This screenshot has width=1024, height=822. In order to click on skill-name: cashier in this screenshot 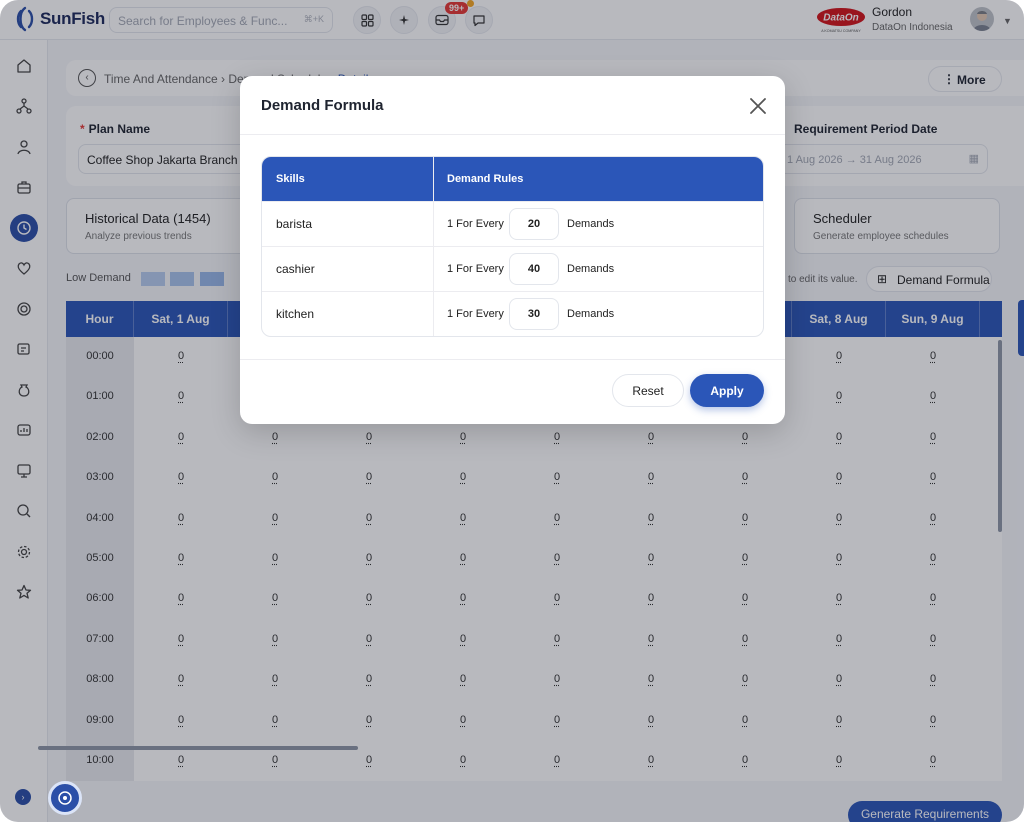, I will do `click(295, 269)`.